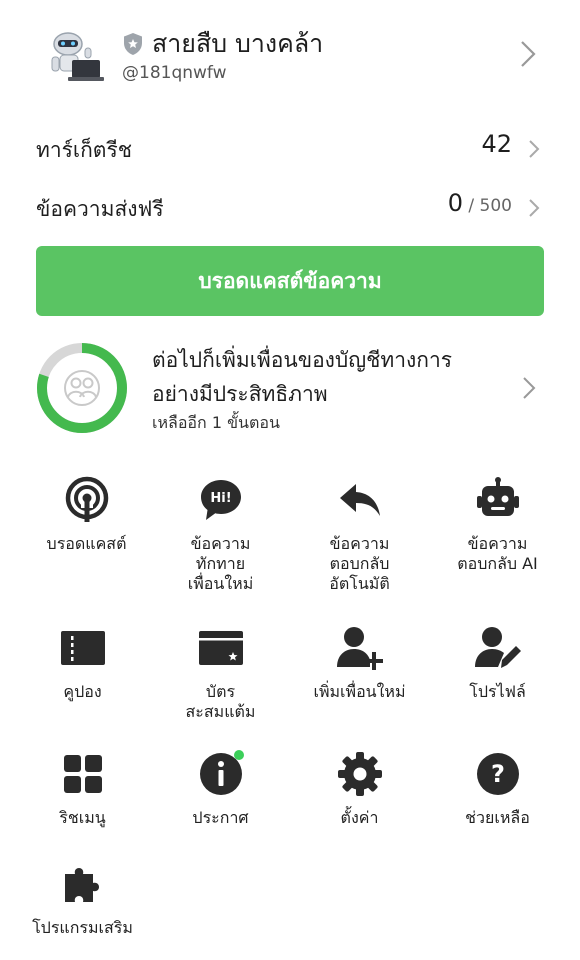 The image size is (580, 960). I want to click on menu-item-greeting-message: Hi! ข้อความ ทักทาย เพื่อนใหม่, so click(220, 535).